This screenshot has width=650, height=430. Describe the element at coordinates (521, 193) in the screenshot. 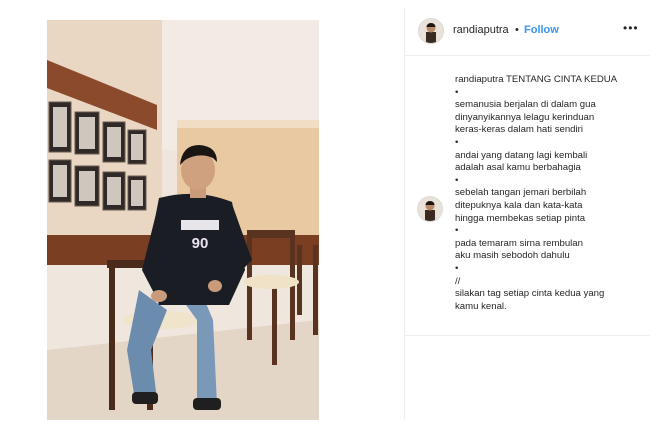

I see `caption-line: sebelah tangan jemari berbilah` at that location.